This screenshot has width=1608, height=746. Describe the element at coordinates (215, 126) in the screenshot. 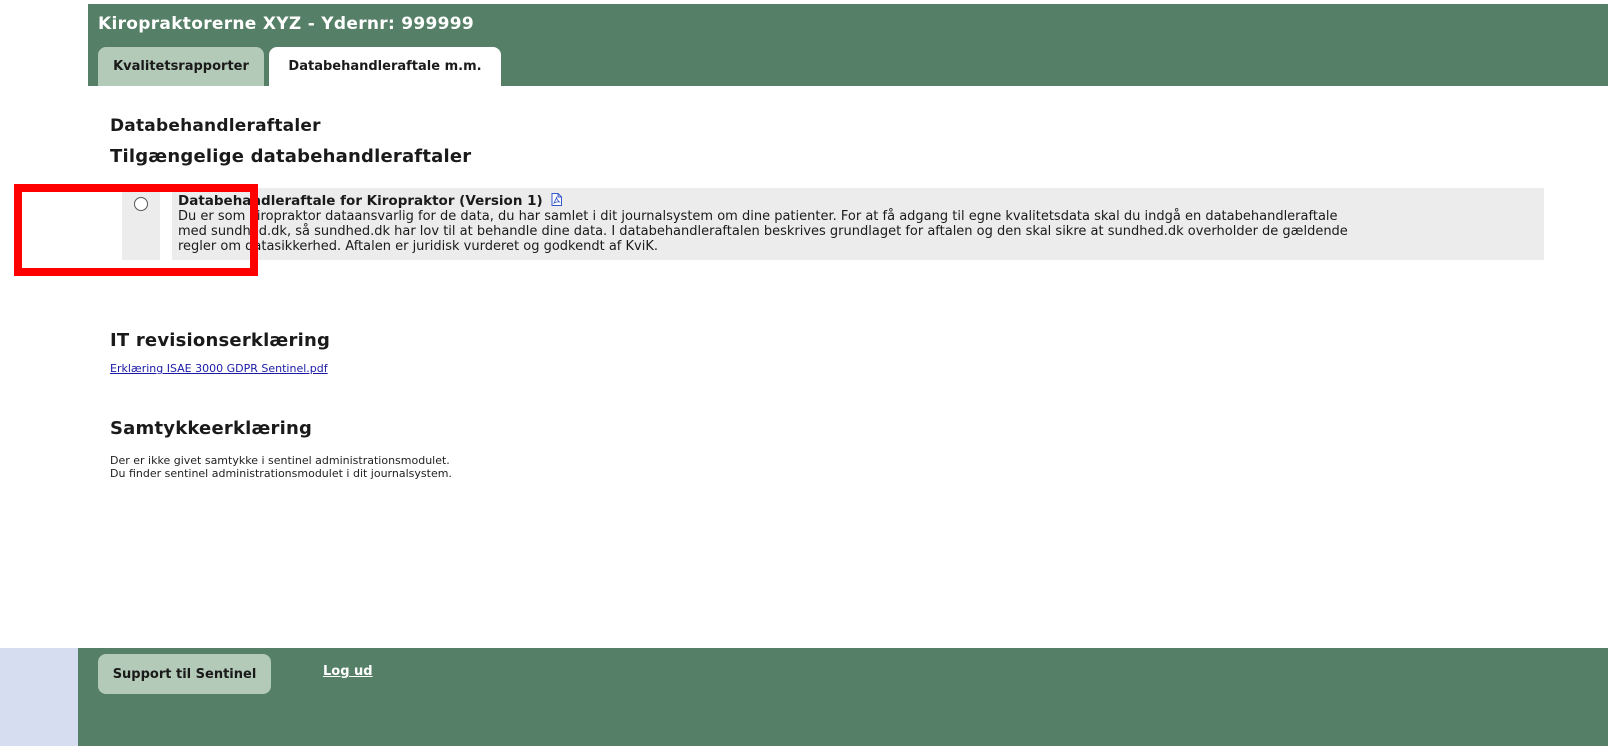

I see `agreements-heading: Databehandleraftaler` at that location.